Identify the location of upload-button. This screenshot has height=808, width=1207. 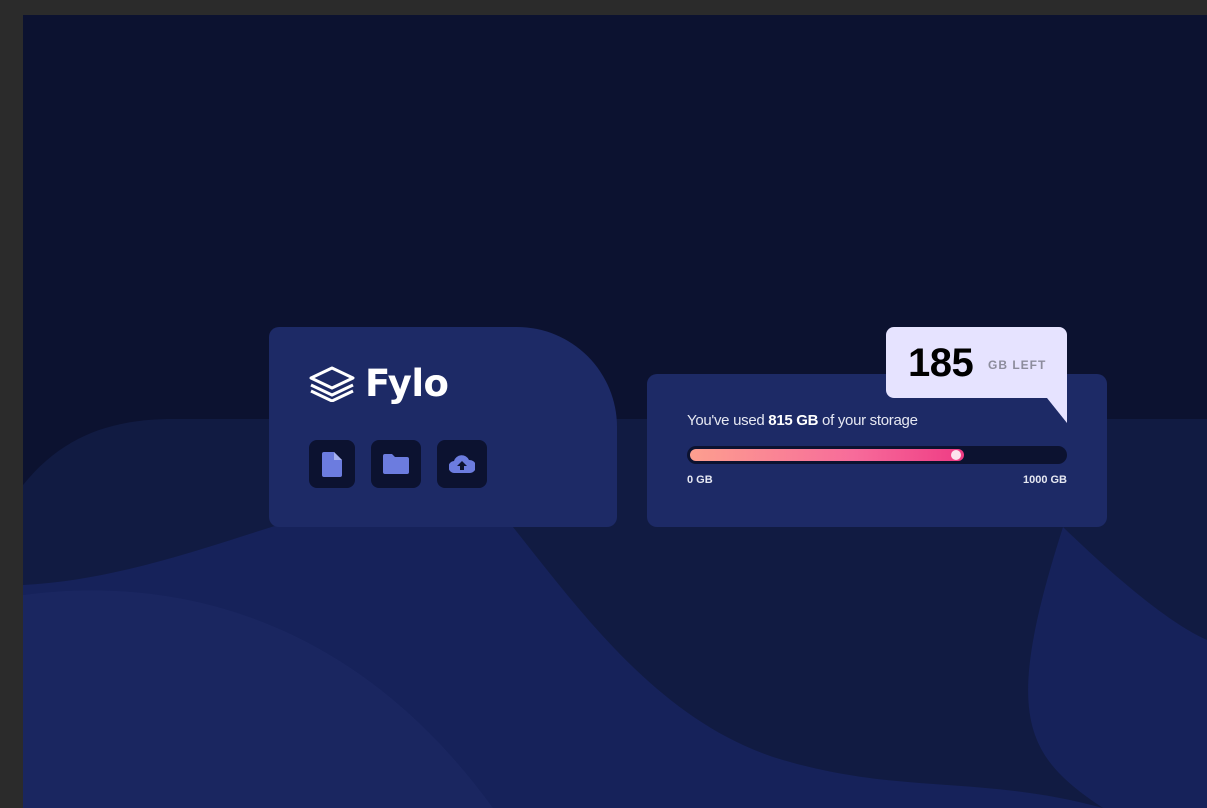
(462, 464).